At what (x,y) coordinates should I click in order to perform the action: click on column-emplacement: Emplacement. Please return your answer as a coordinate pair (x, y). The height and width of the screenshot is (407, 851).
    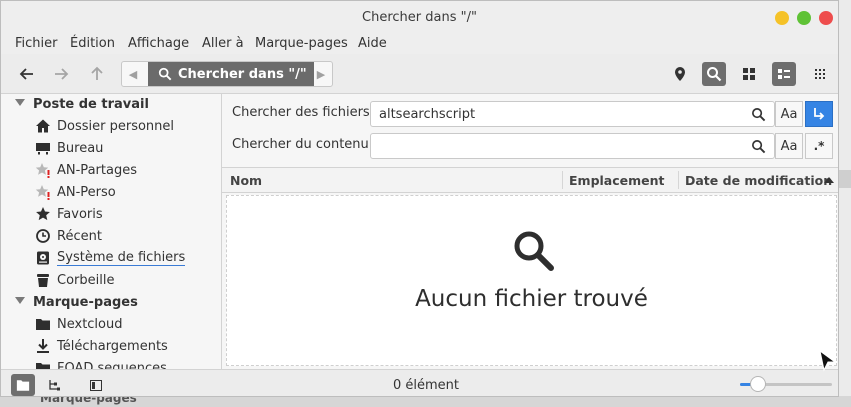
    Looking at the image, I should click on (617, 180).